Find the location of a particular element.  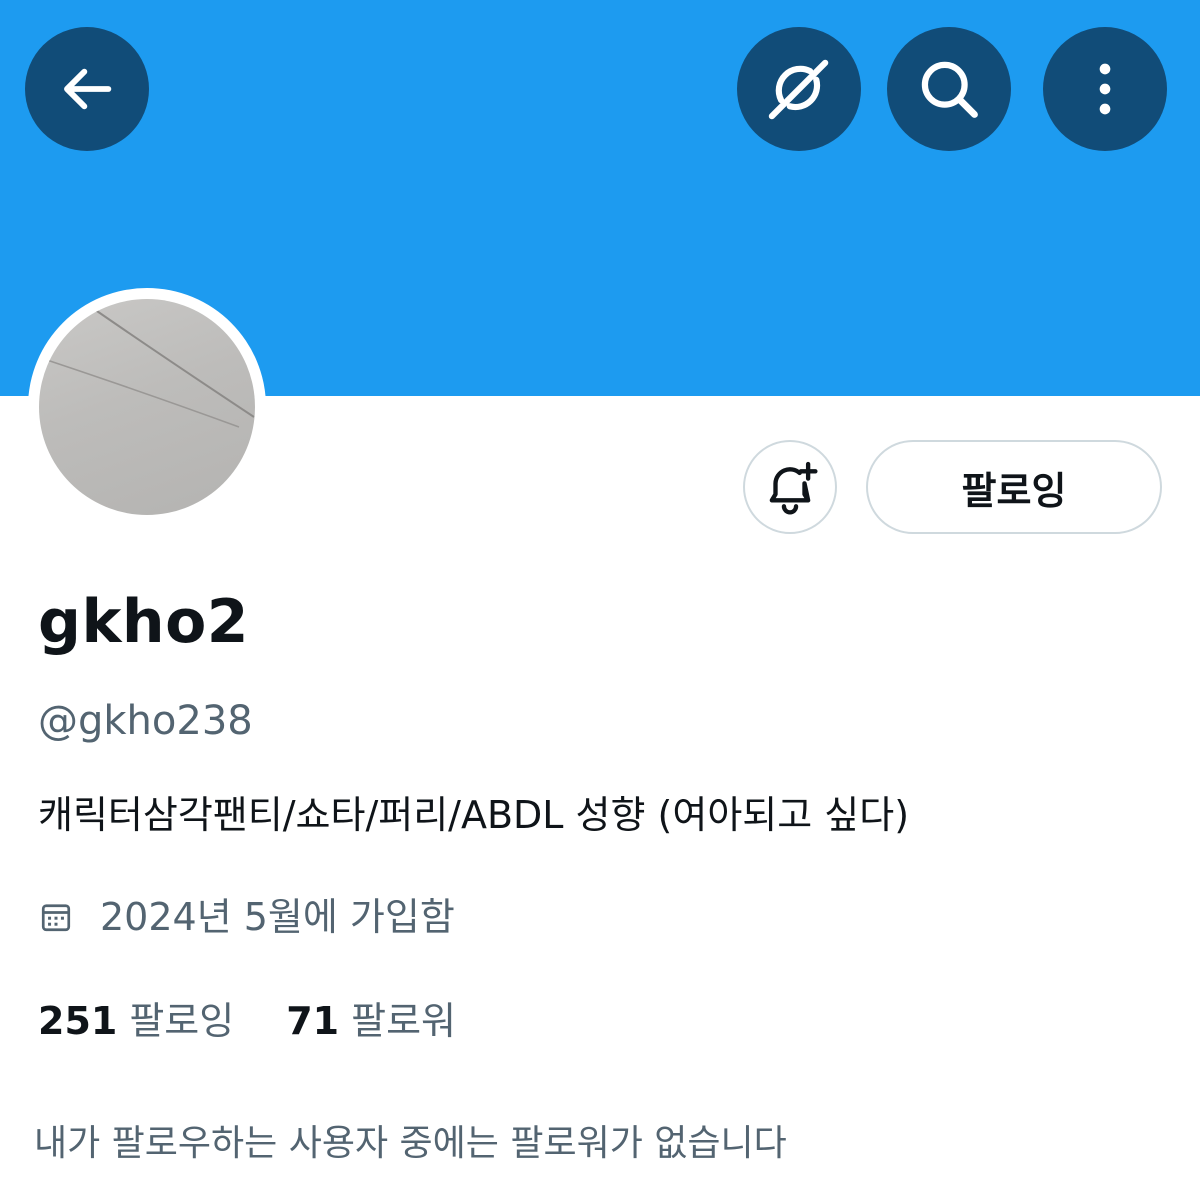

following-count: 251 is located at coordinates (78, 1021).